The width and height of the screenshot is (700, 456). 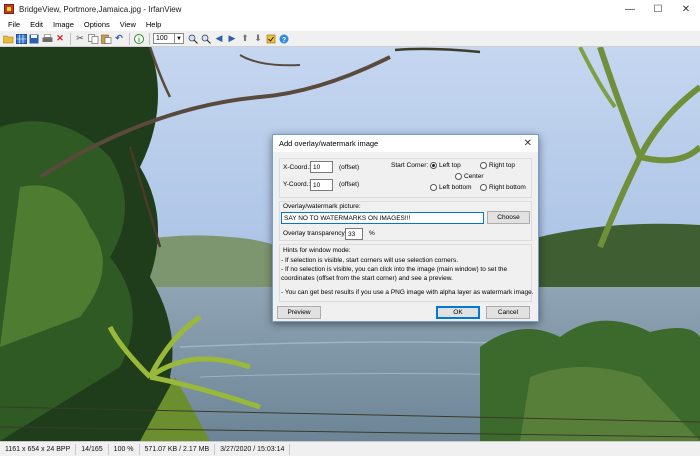 What do you see at coordinates (47, 39) in the screenshot?
I see `print-icon` at bounding box center [47, 39].